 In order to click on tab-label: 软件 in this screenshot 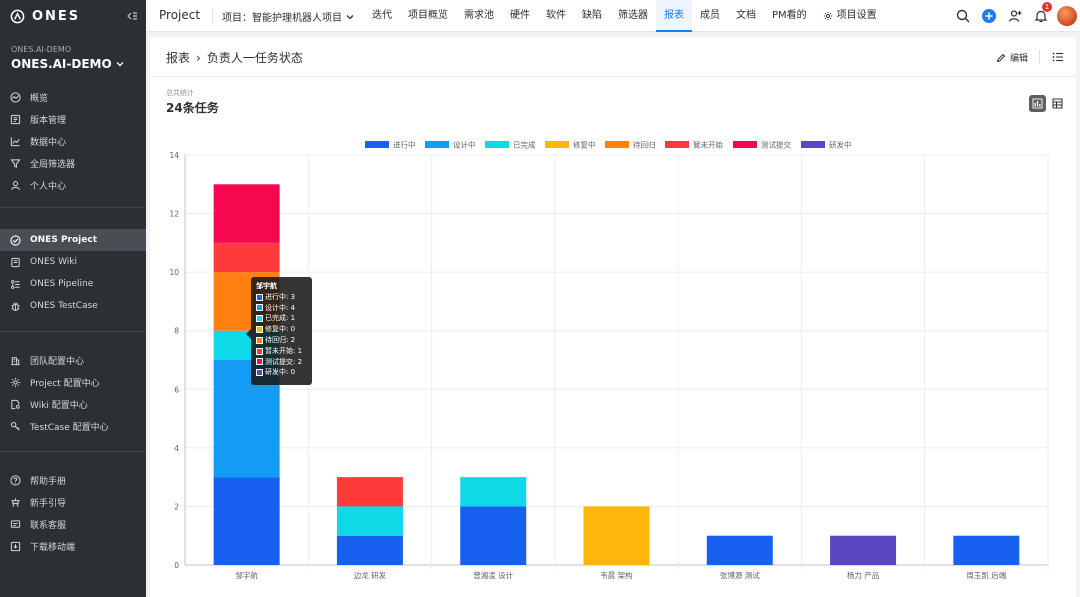, I will do `click(556, 15)`.